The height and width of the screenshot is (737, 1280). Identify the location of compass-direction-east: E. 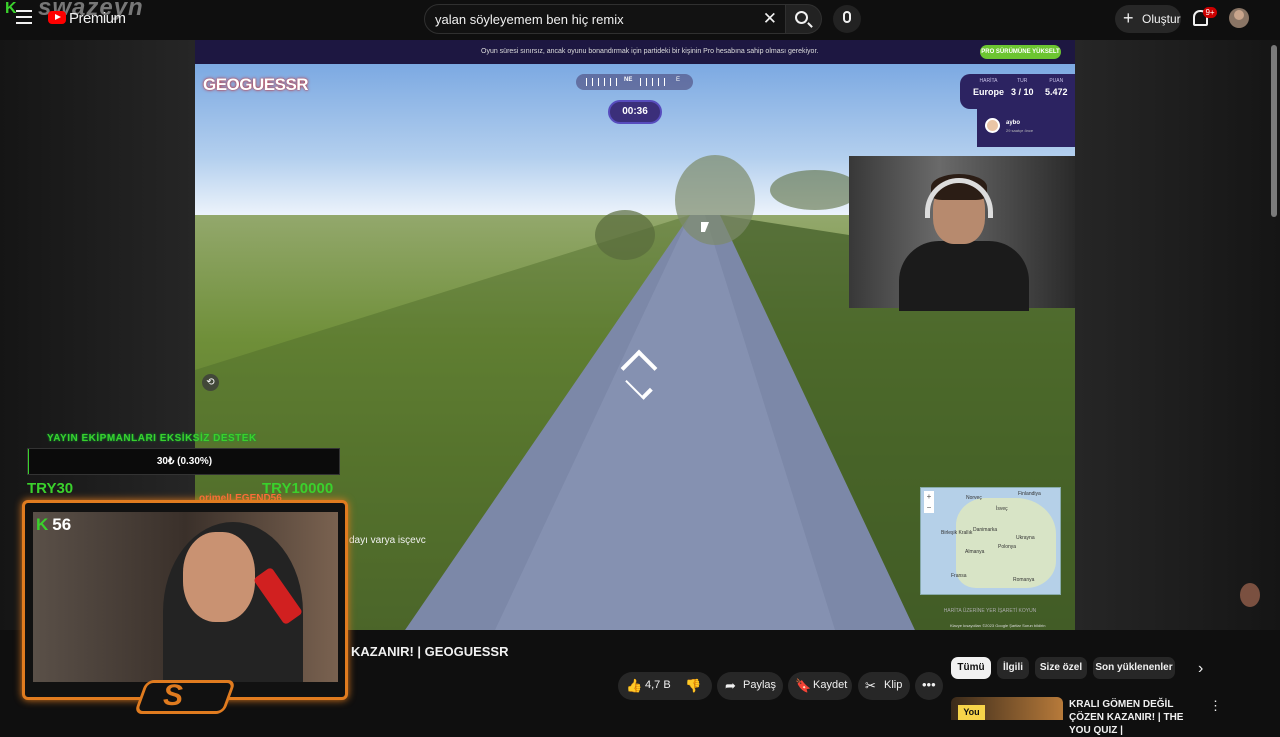
(678, 80).